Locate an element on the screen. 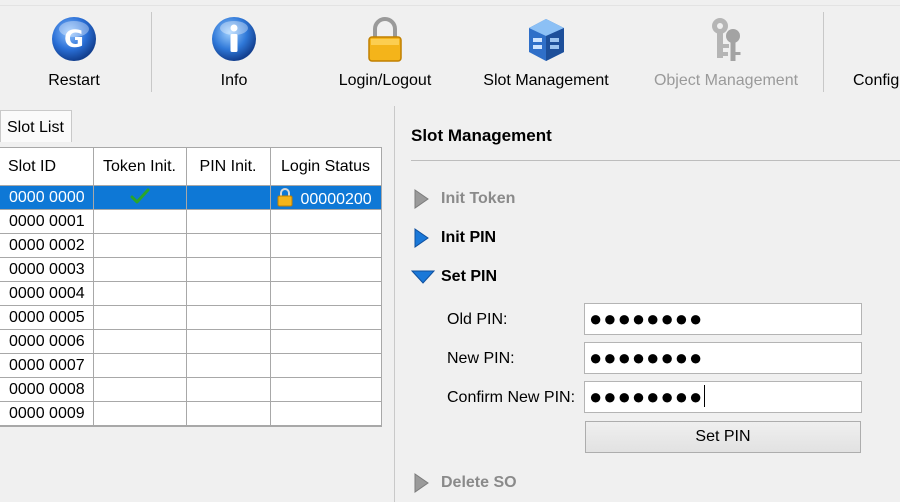 The image size is (900, 502). checkmark-icon is located at coordinates (139, 196).